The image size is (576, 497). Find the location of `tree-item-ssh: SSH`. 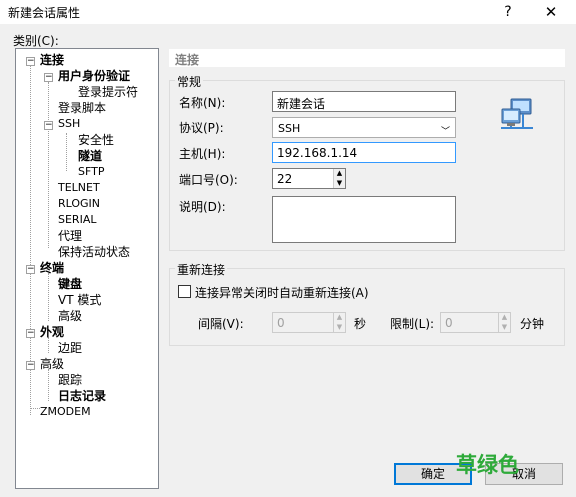

tree-item-ssh: SSH is located at coordinates (69, 124).